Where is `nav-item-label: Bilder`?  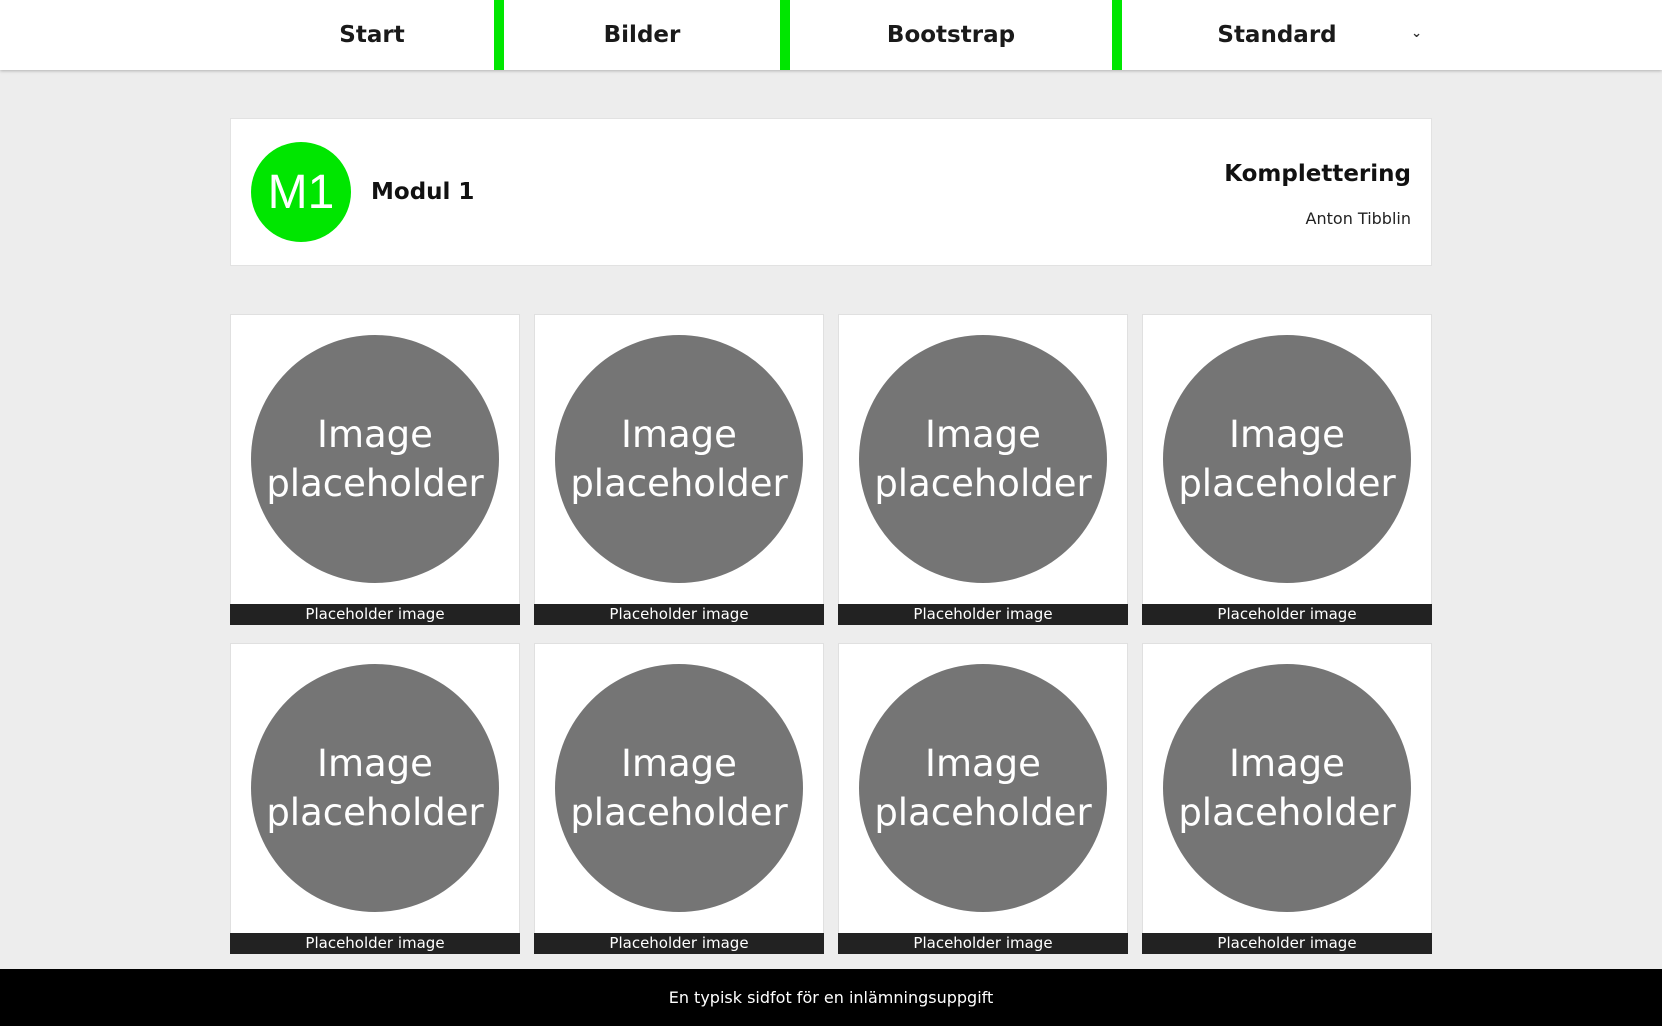 nav-item-label: Bilder is located at coordinates (642, 35).